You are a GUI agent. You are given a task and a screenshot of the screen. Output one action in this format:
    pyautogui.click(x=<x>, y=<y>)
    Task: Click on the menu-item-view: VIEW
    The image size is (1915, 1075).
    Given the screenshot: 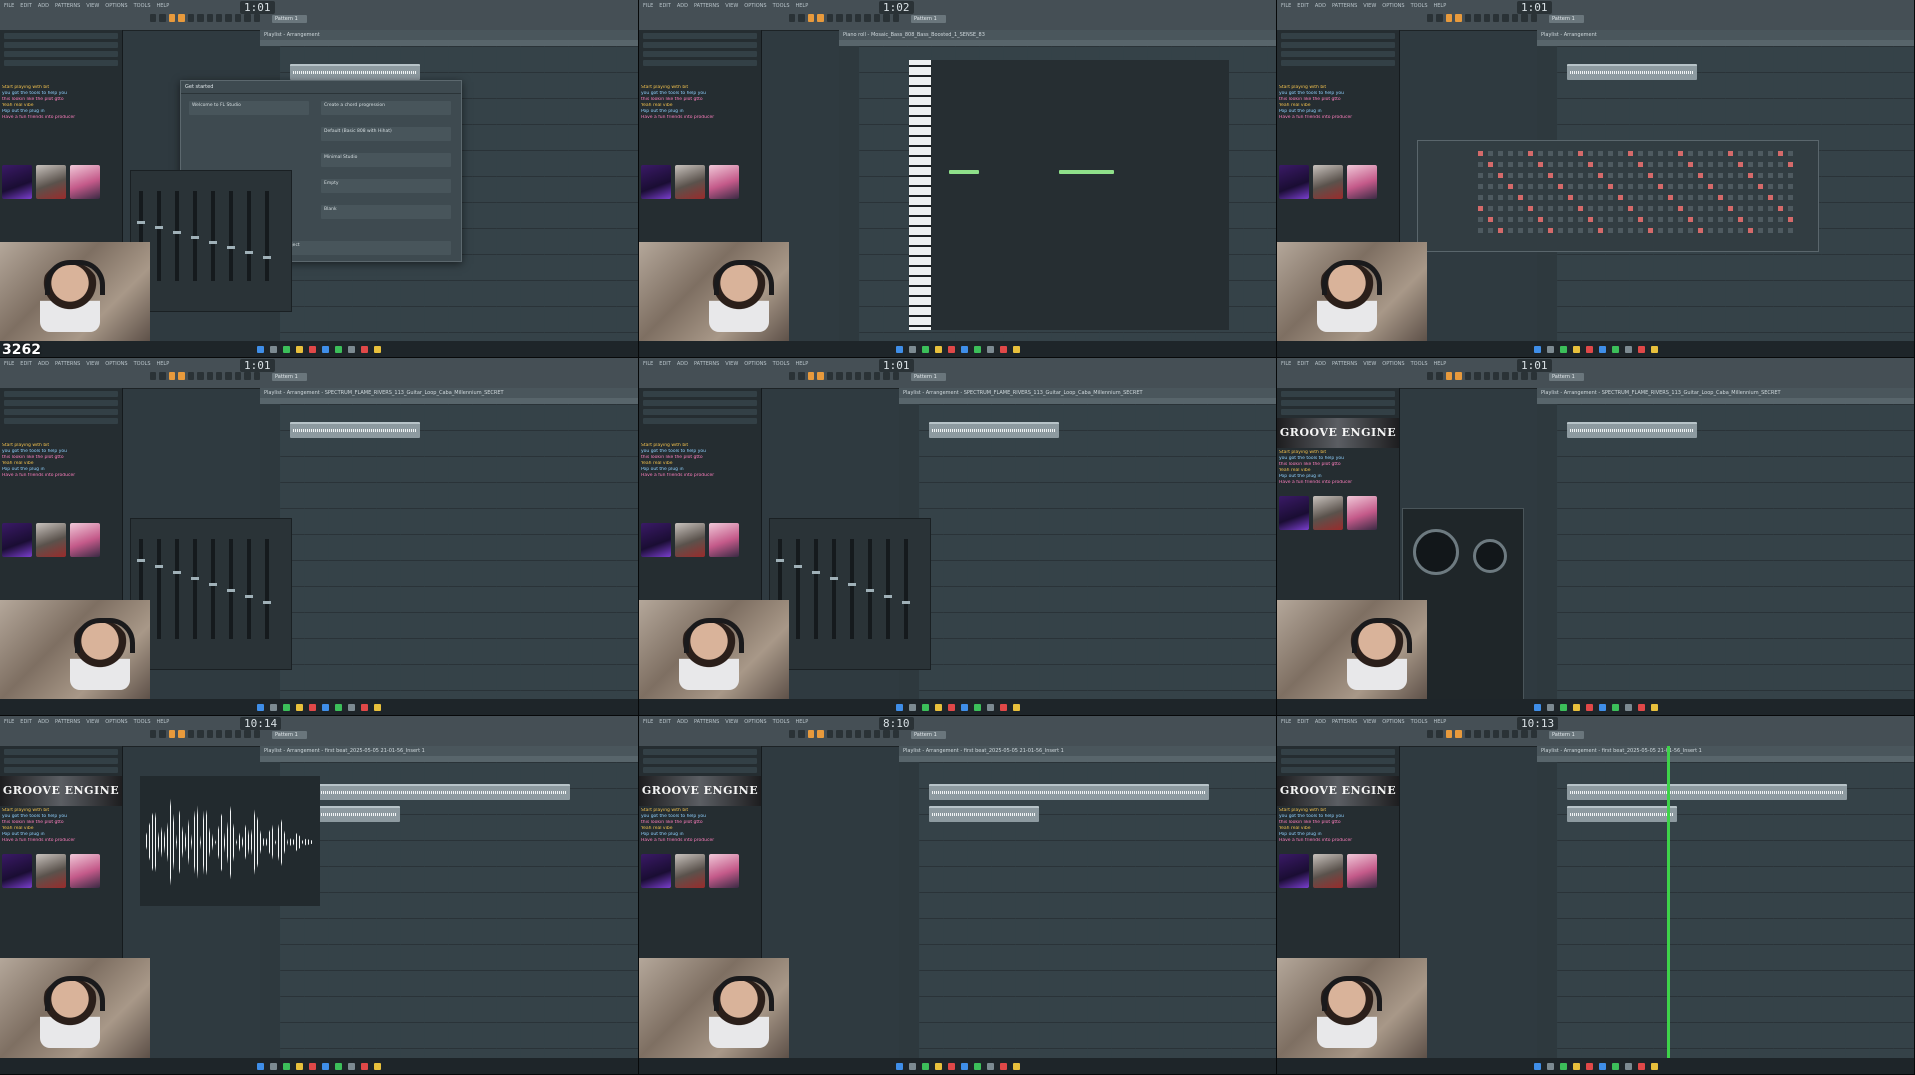 What is the action you would take?
    pyautogui.click(x=92, y=722)
    